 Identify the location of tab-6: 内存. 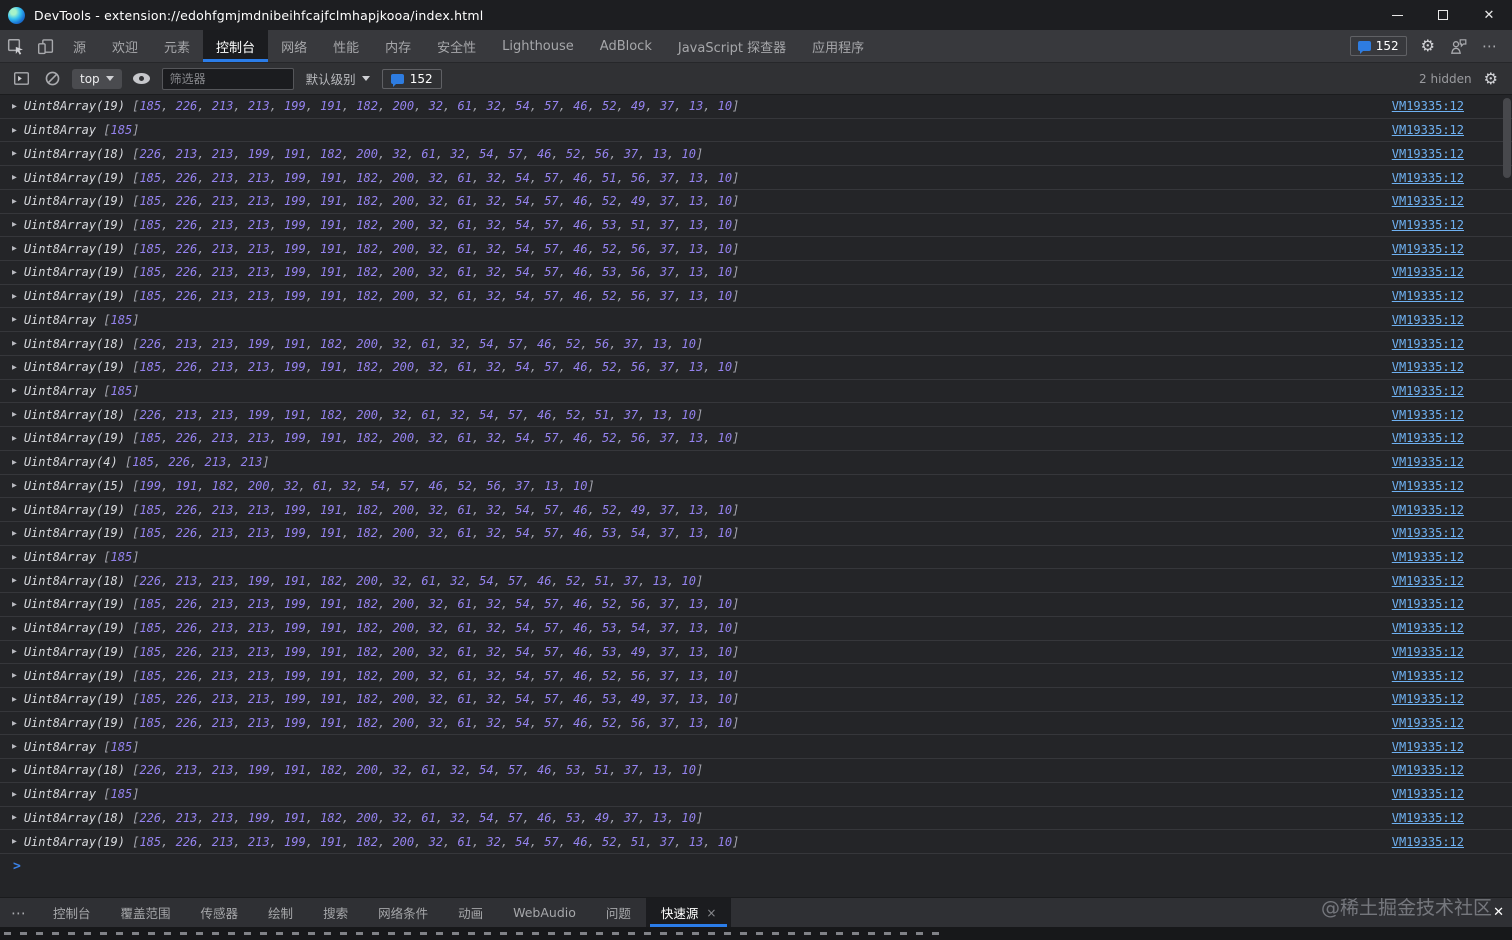
(398, 46).